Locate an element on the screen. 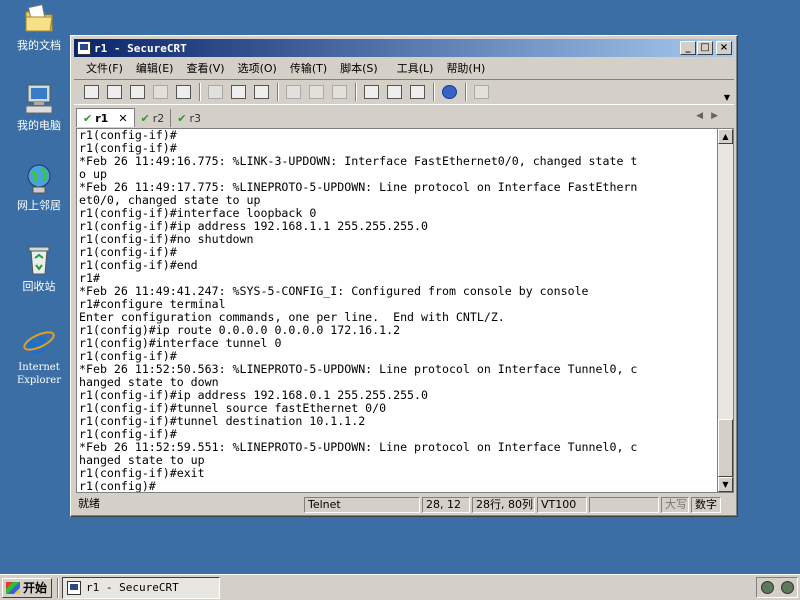 This screenshot has width=800, height=600. status-emulation: VT100 is located at coordinates (562, 505).